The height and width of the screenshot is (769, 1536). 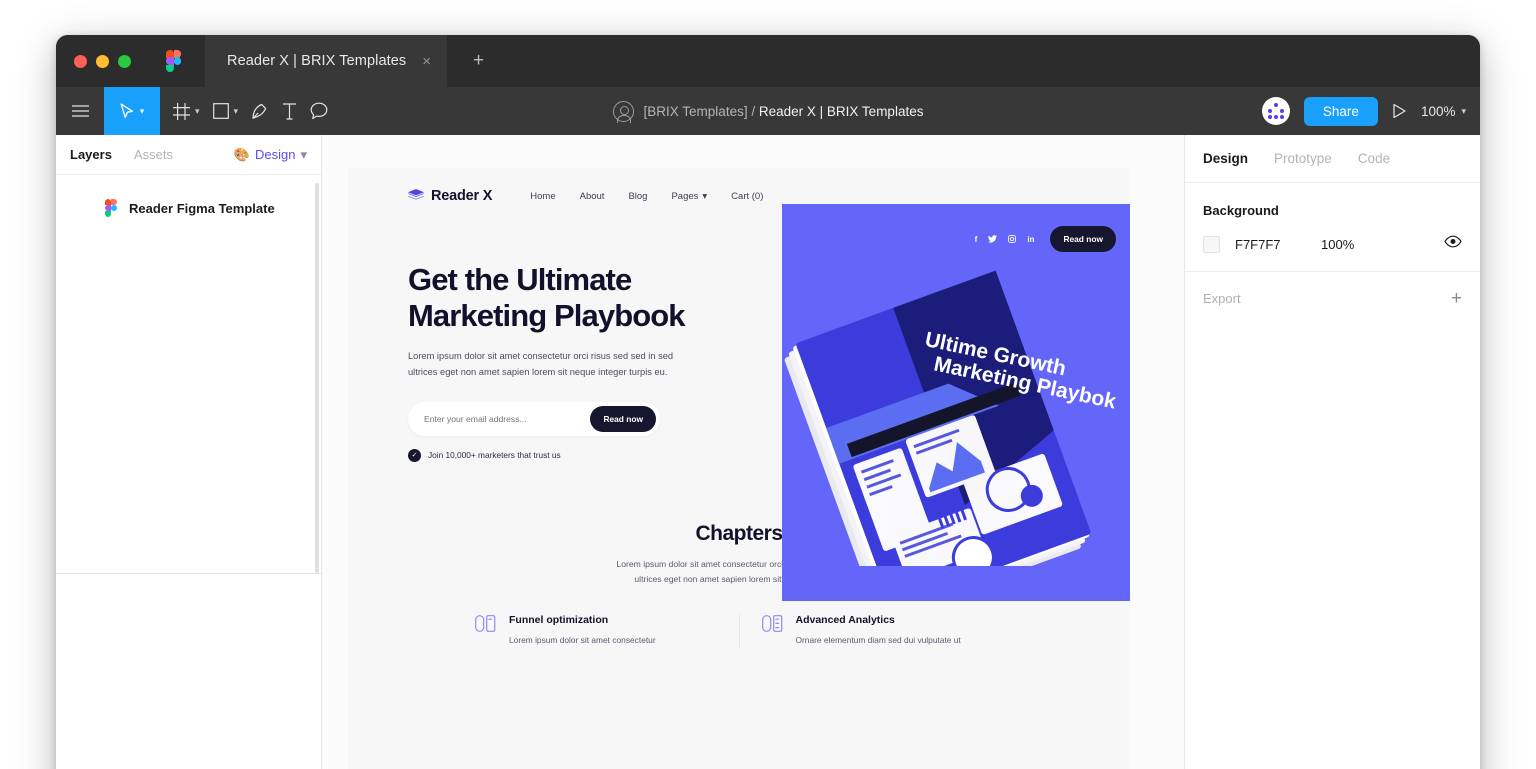 What do you see at coordinates (845, 619) in the screenshot?
I see `chapter-title: Advanced Analytics` at bounding box center [845, 619].